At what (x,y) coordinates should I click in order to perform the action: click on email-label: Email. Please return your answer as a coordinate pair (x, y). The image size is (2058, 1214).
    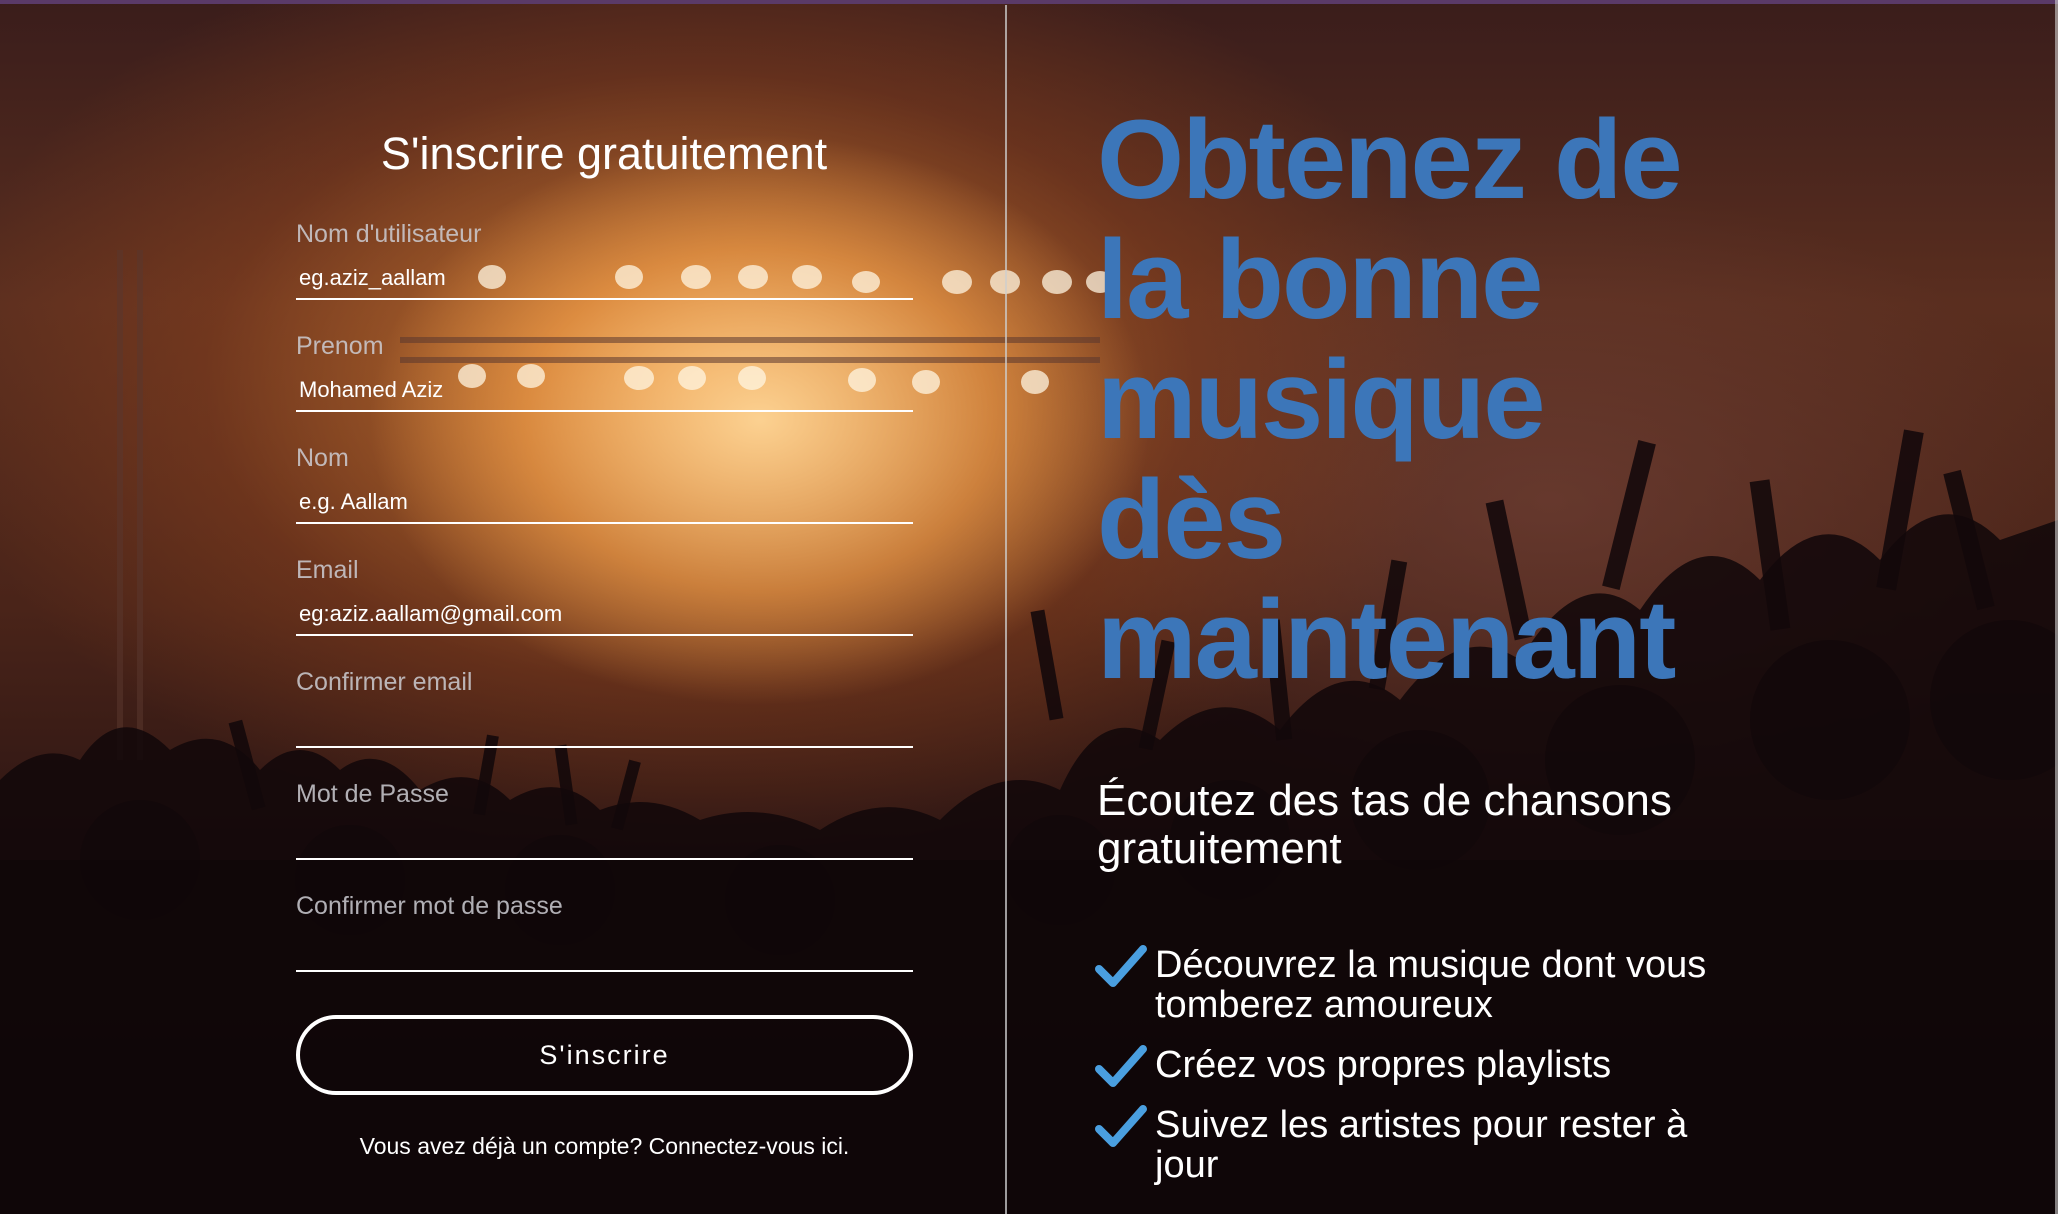
    Looking at the image, I should click on (327, 570).